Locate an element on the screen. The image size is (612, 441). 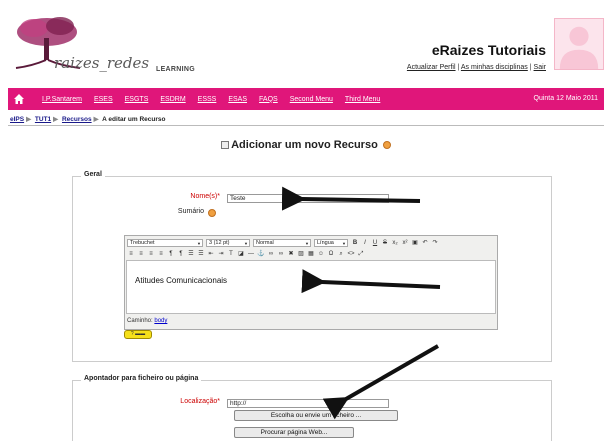
background-color-icon: ◪ is located at coordinates (241, 254).